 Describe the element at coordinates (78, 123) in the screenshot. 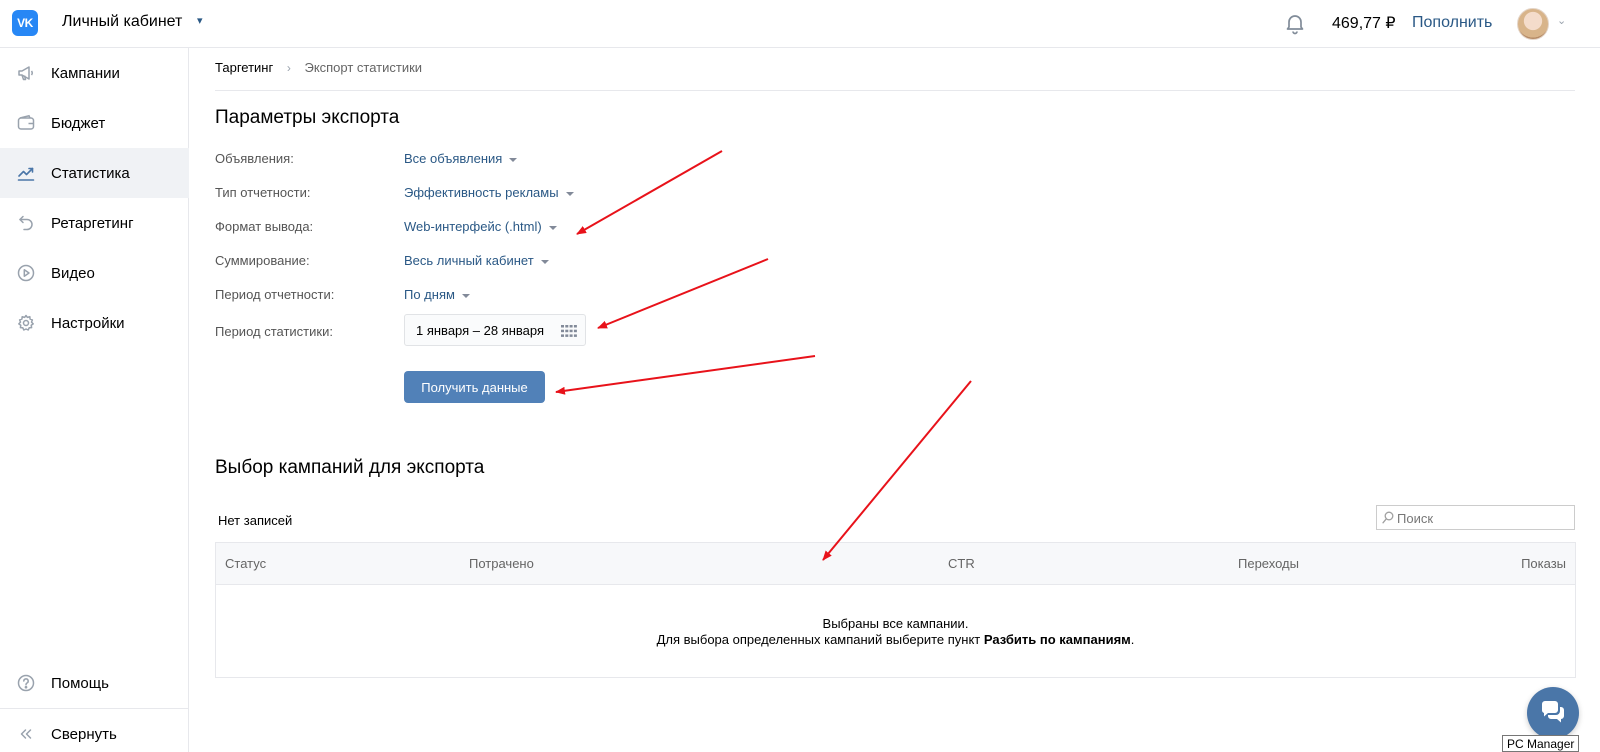

I see `sidebar-item-label: Бюджет` at that location.